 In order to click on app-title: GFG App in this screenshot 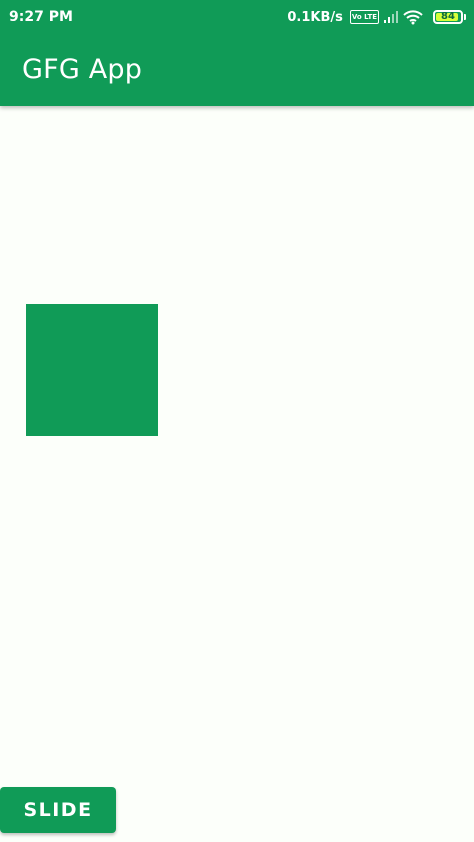, I will do `click(82, 69)`.